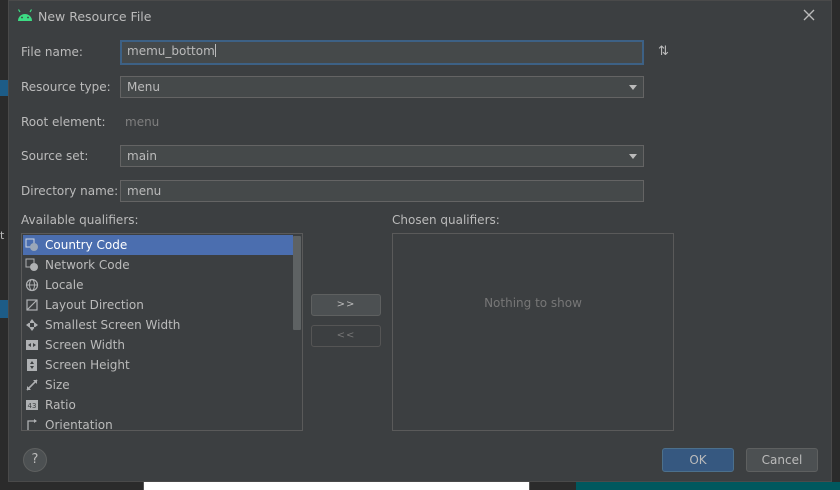  What do you see at coordinates (4, 275) in the screenshot?
I see `background-window-left` at bounding box center [4, 275].